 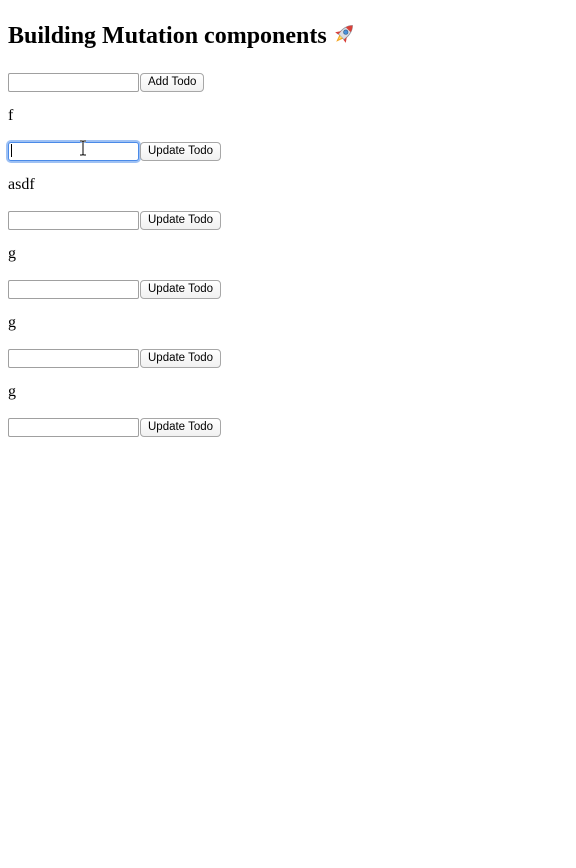 I want to click on text-cursor-icon, so click(x=83, y=148).